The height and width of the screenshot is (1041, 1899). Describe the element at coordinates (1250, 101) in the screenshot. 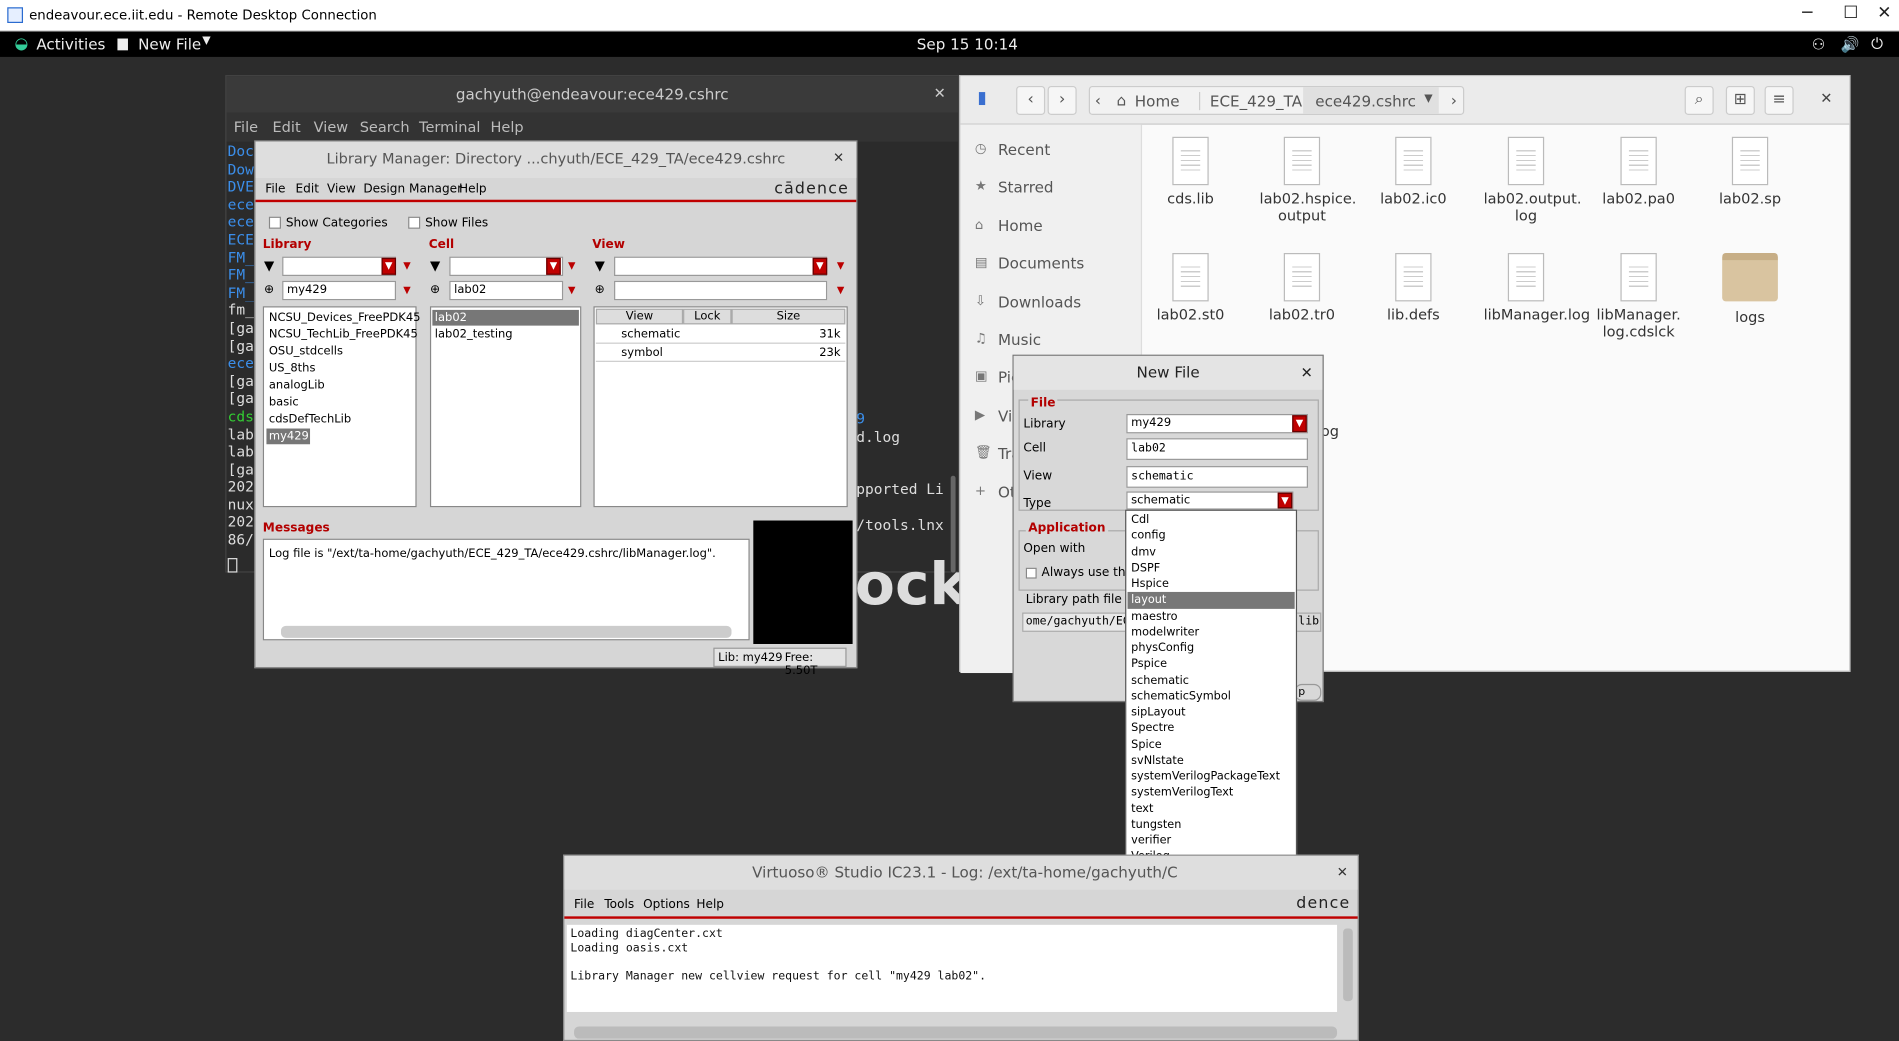

I see `breadcrumb-ece429ta: ECE_429_TA` at that location.